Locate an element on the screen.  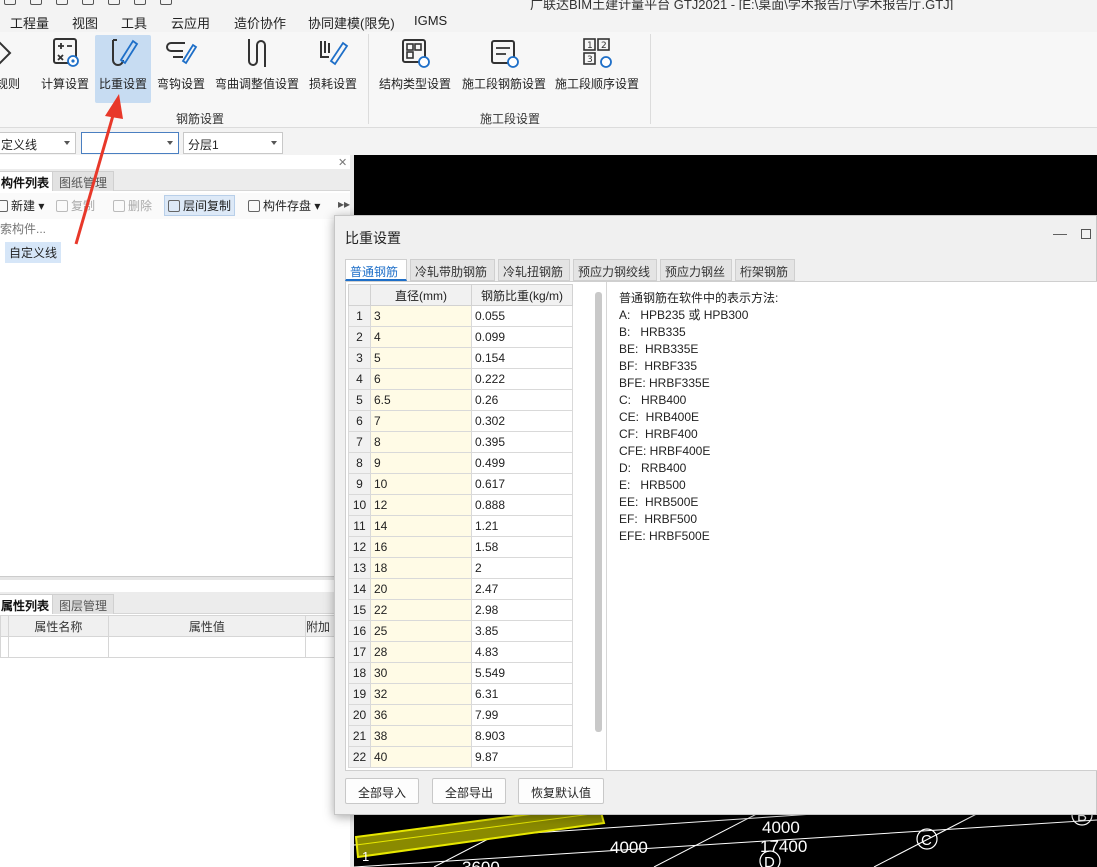
diameter-cell: 10 is located at coordinates (421, 484).